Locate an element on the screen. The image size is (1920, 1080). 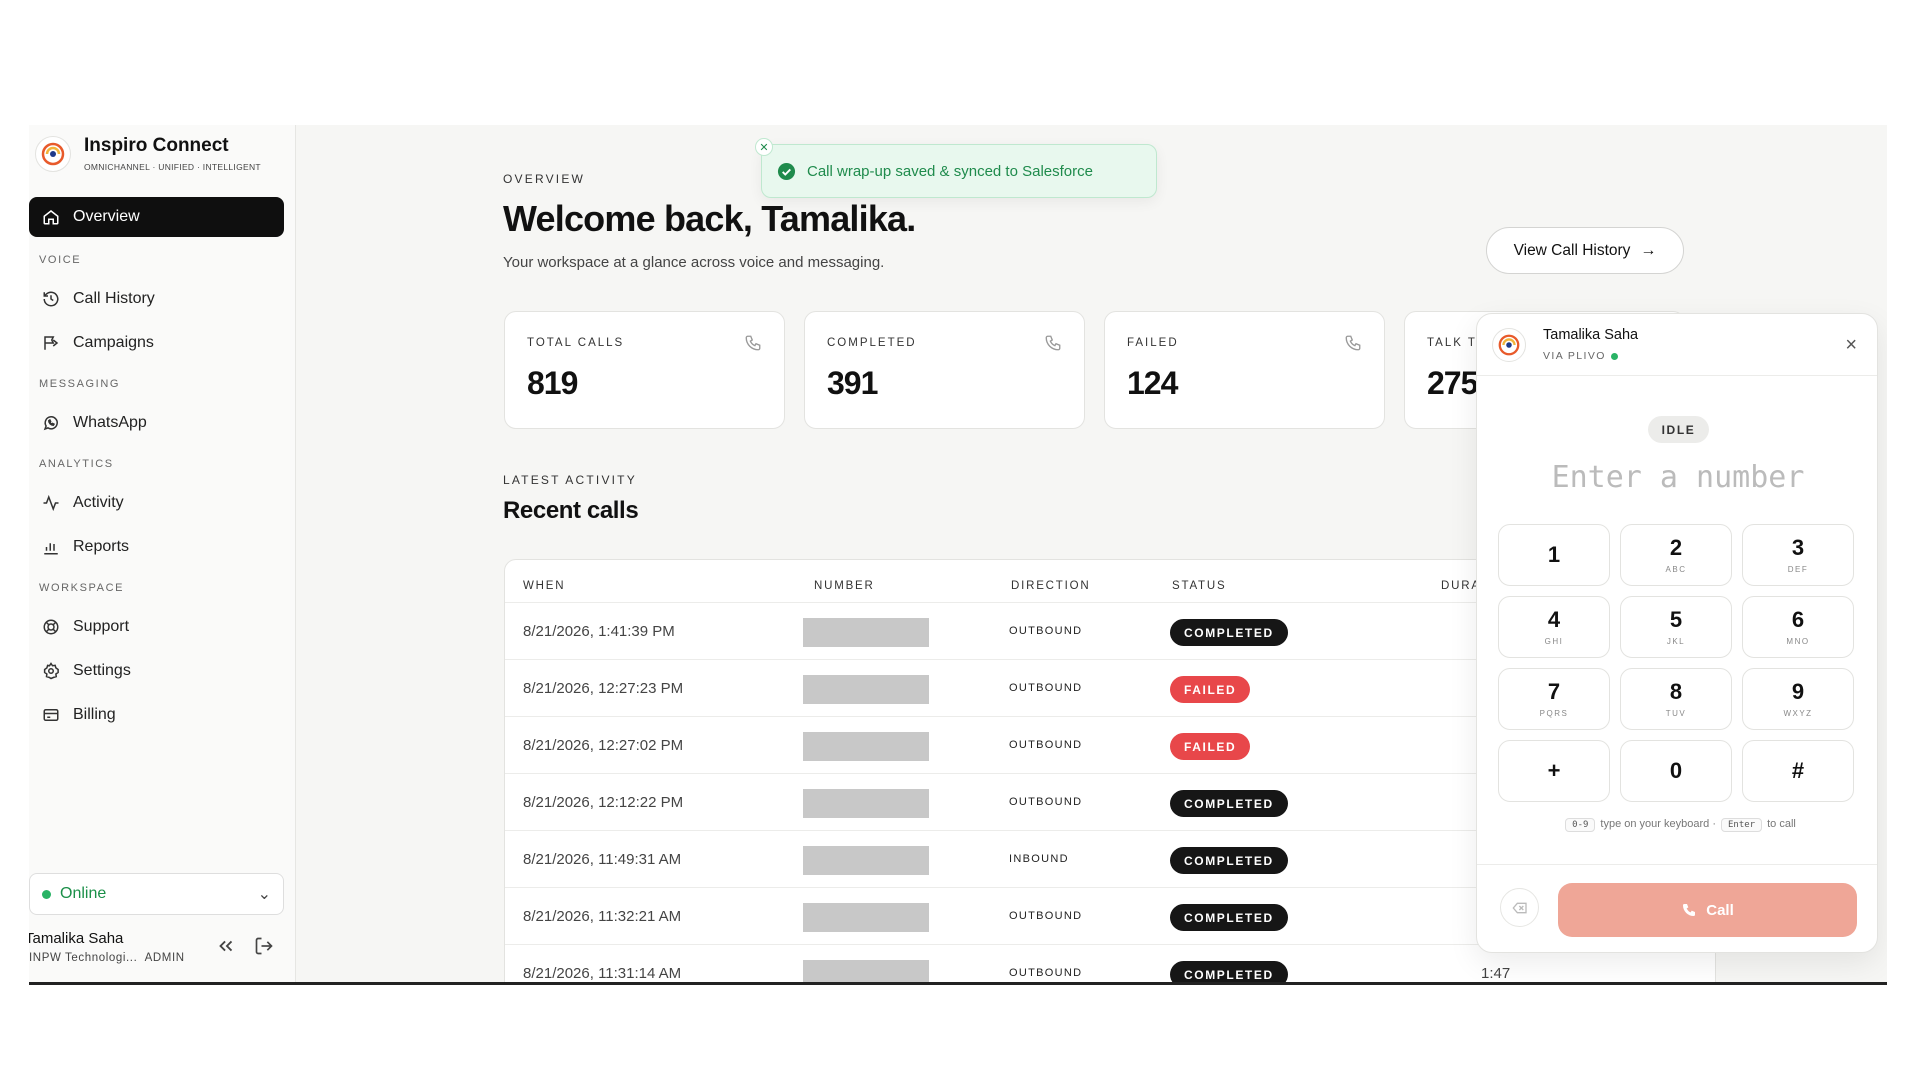
sidebar-item-overview: Overview is located at coordinates (156, 217).